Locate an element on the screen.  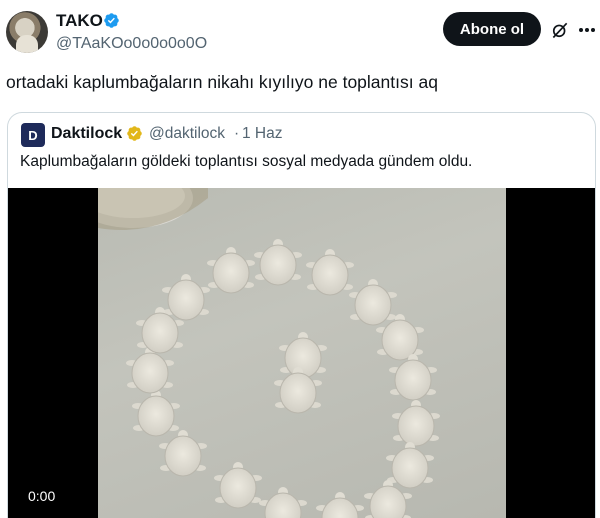
quote-avatar-letter: D is located at coordinates (33, 135).